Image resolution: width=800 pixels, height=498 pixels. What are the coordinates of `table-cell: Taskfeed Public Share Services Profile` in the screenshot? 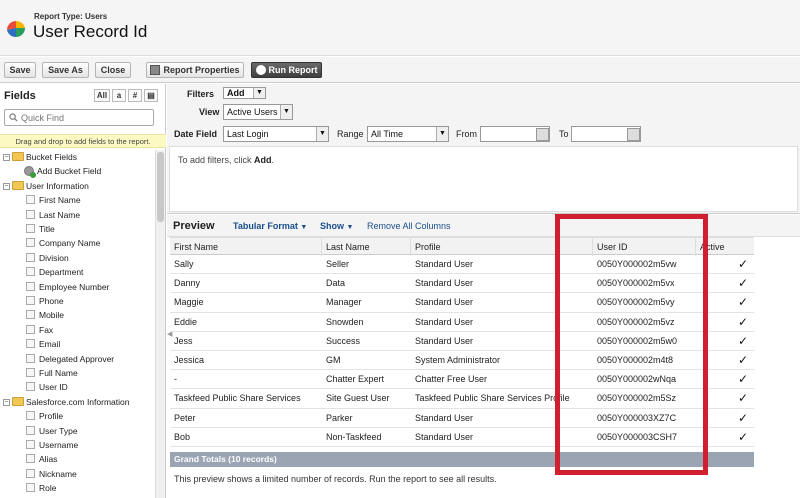 It's located at (492, 398).